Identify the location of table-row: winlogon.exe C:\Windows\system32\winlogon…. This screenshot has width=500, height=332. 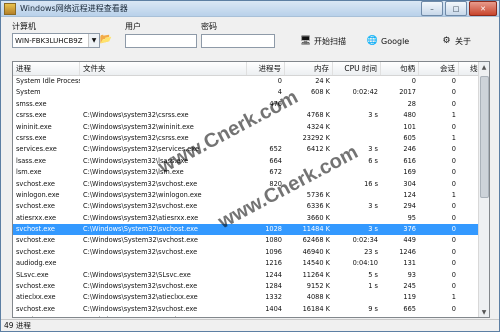
(251, 195).